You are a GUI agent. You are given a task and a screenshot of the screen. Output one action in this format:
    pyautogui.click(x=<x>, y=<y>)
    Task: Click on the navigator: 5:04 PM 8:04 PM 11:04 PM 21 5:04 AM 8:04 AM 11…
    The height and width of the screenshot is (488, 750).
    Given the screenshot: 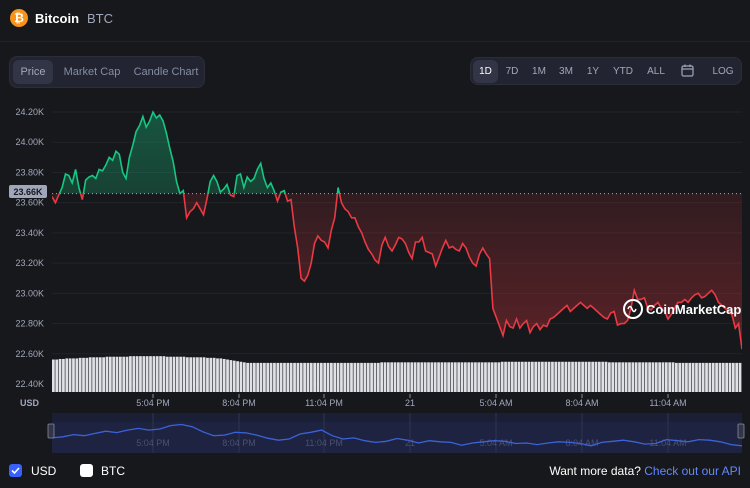 What is the action you would take?
    pyautogui.click(x=396, y=433)
    